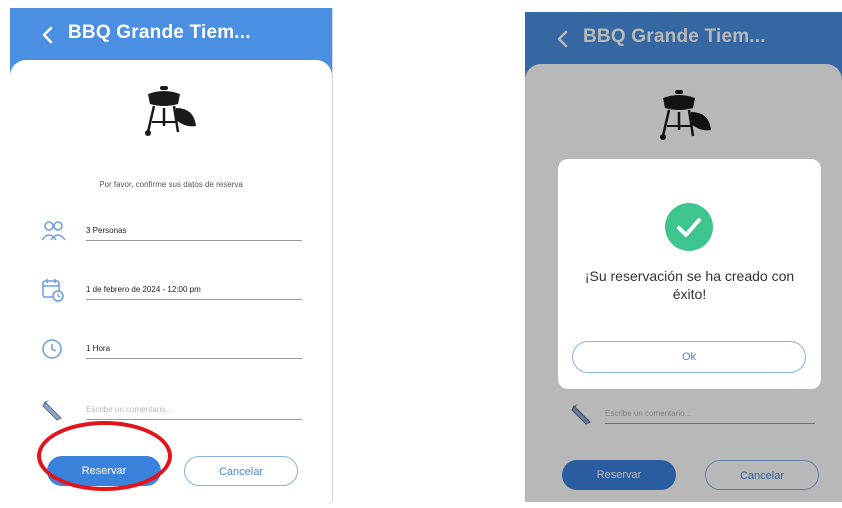 This screenshot has height=508, width=842. What do you see at coordinates (98, 348) in the screenshot?
I see `duration-value: 1 Hora` at bounding box center [98, 348].